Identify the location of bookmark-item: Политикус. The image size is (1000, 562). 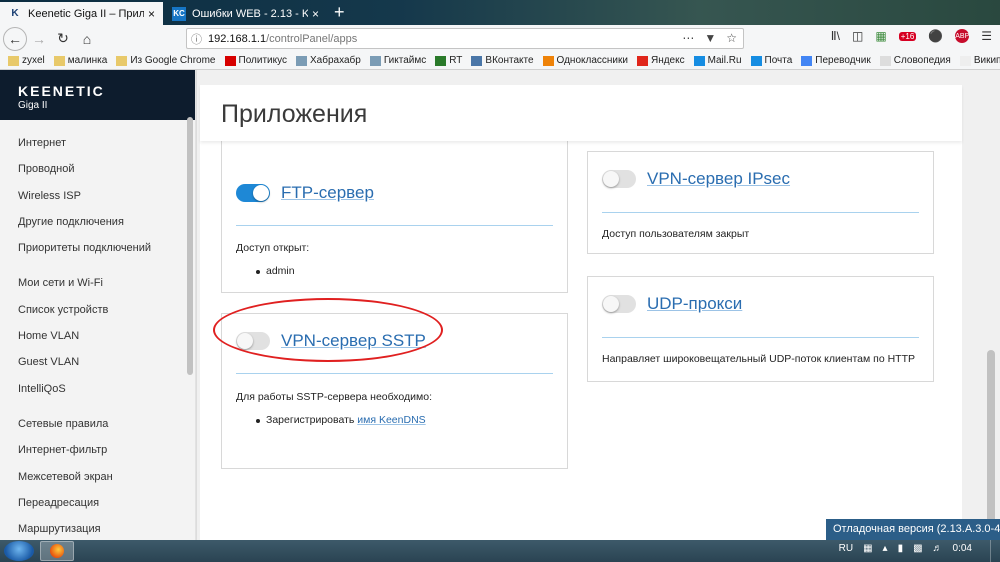
(255, 60).